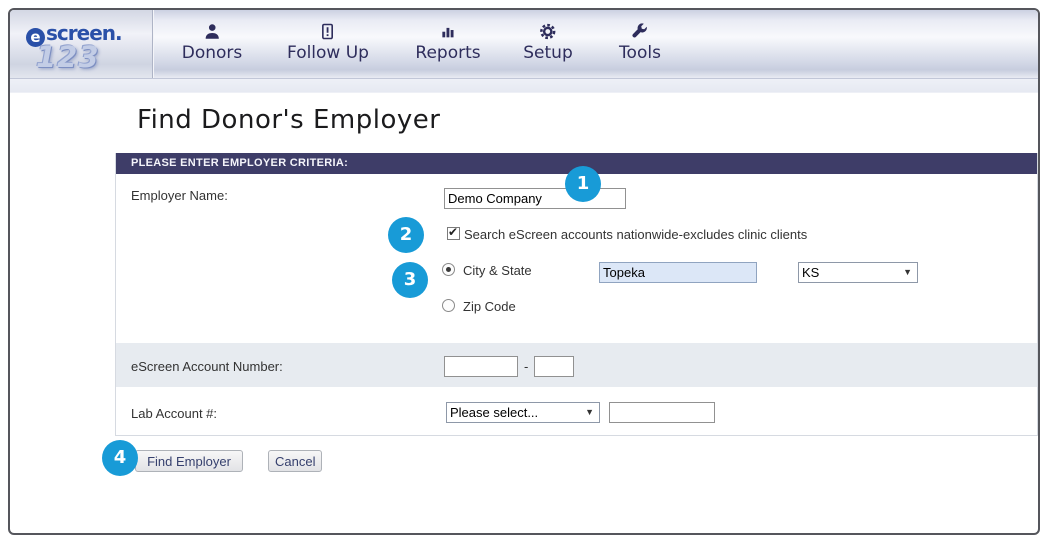 The width and height of the screenshot is (1047, 543). I want to click on nav-item-donors: Donors, so click(212, 43).